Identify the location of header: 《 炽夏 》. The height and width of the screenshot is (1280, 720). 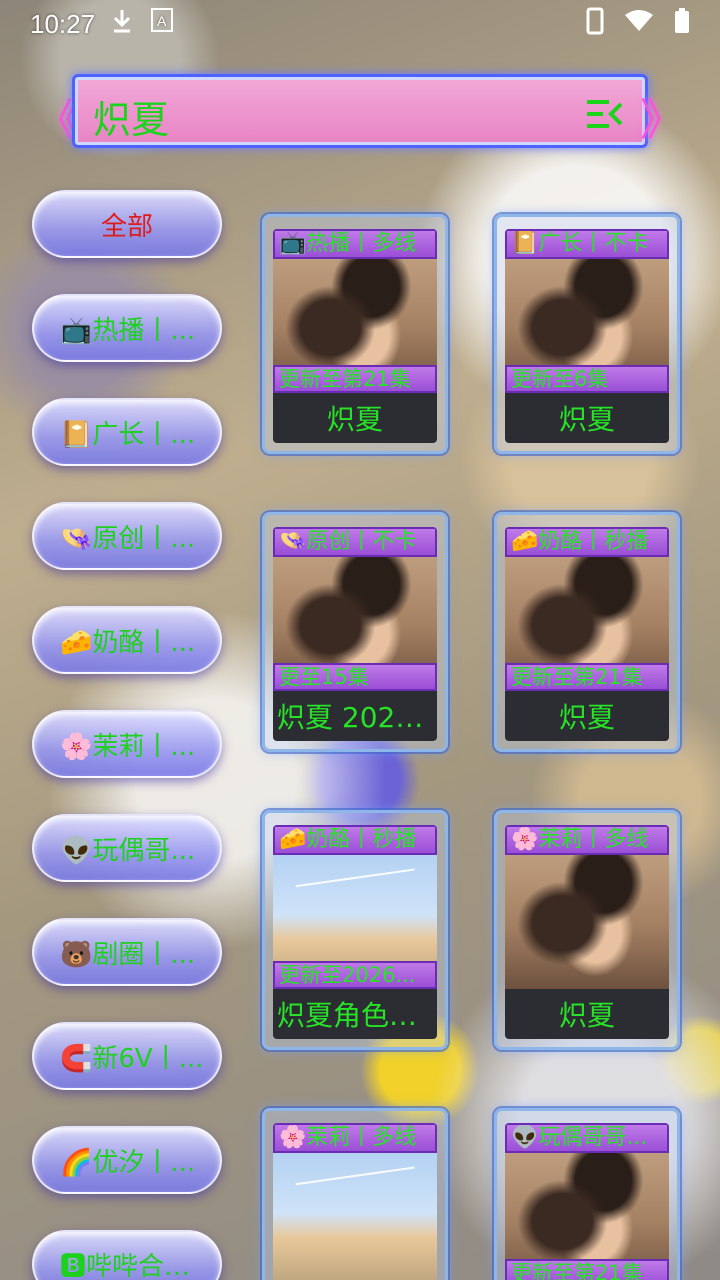
(360, 111).